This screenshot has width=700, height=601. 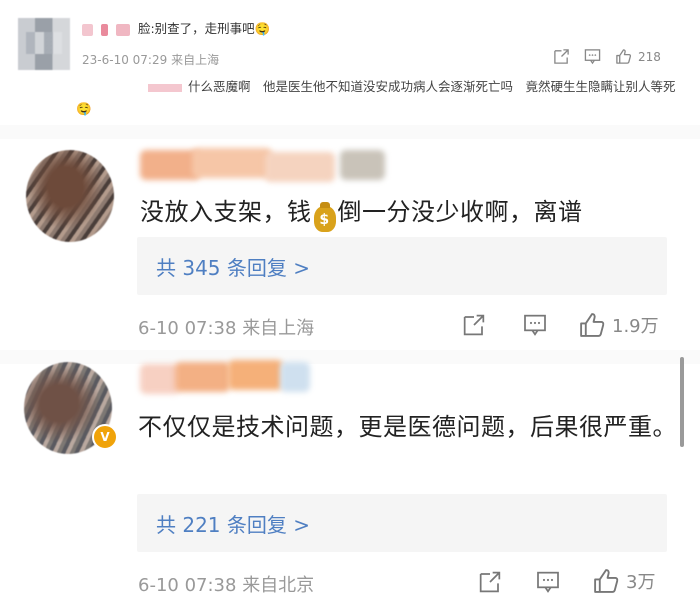 I want to click on verified-badge-icon: V, so click(x=105, y=437).